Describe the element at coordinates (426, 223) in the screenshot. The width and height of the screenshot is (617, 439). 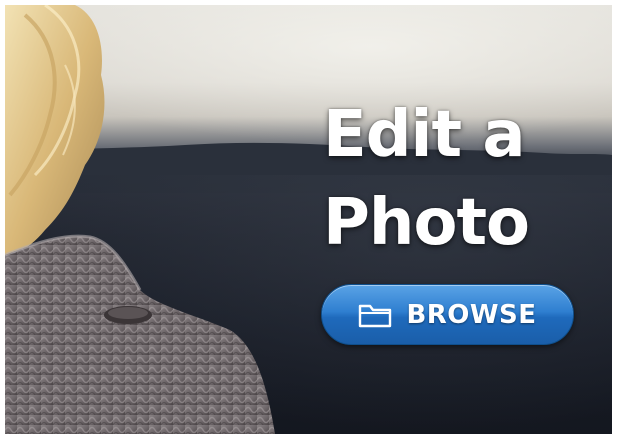
I see `headline-line-2: Photo` at that location.